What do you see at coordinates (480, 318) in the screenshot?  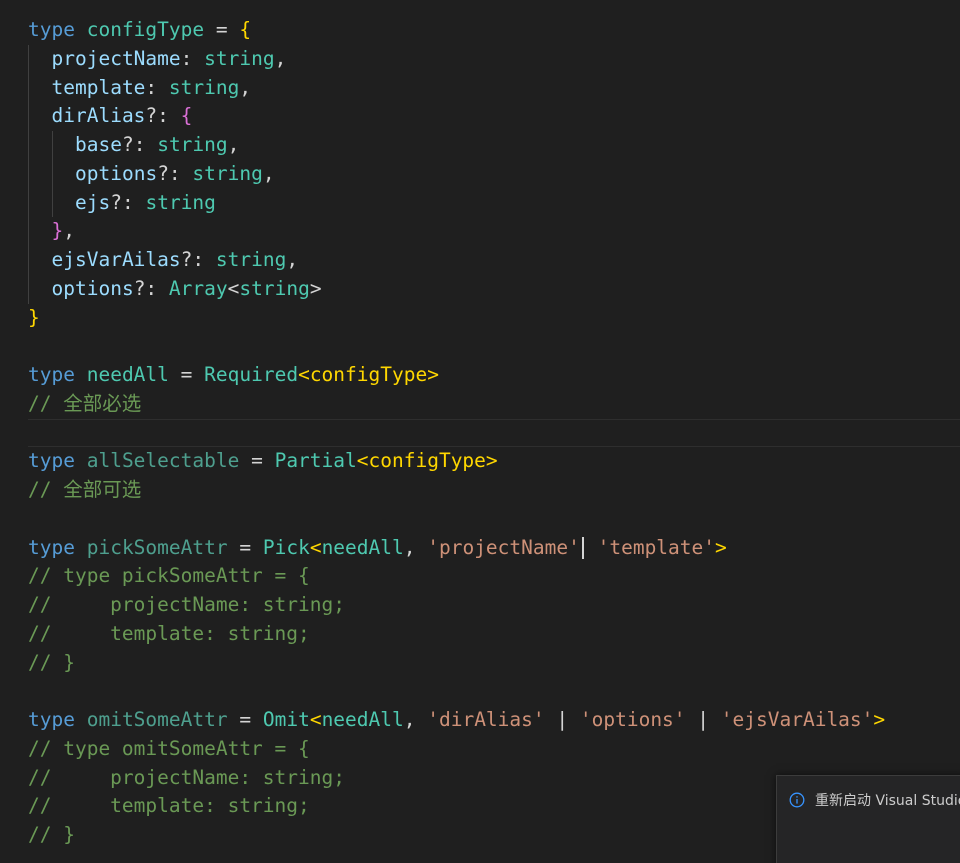 I see `code-line: }` at bounding box center [480, 318].